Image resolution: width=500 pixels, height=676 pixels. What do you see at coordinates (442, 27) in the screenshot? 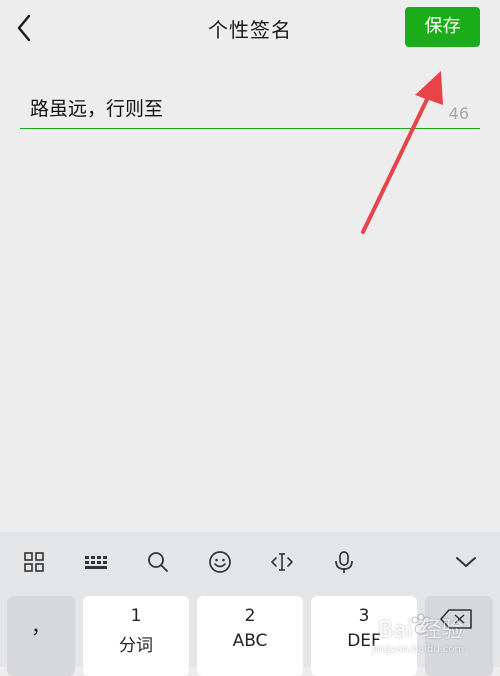
I see `save-button: 保存` at bounding box center [442, 27].